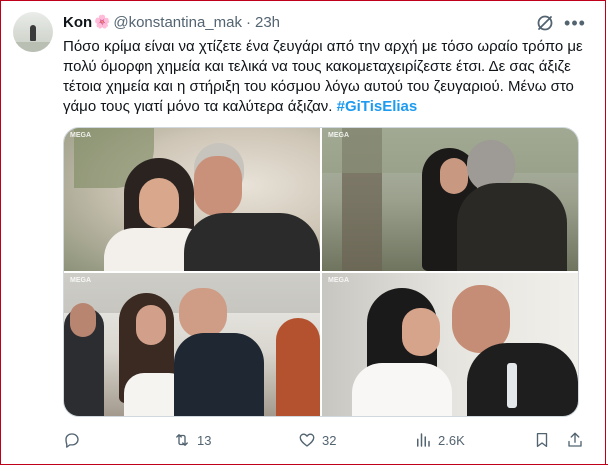 The height and width of the screenshot is (471, 608). What do you see at coordinates (377, 106) in the screenshot?
I see `hashtag-link: #GiTisElias` at bounding box center [377, 106].